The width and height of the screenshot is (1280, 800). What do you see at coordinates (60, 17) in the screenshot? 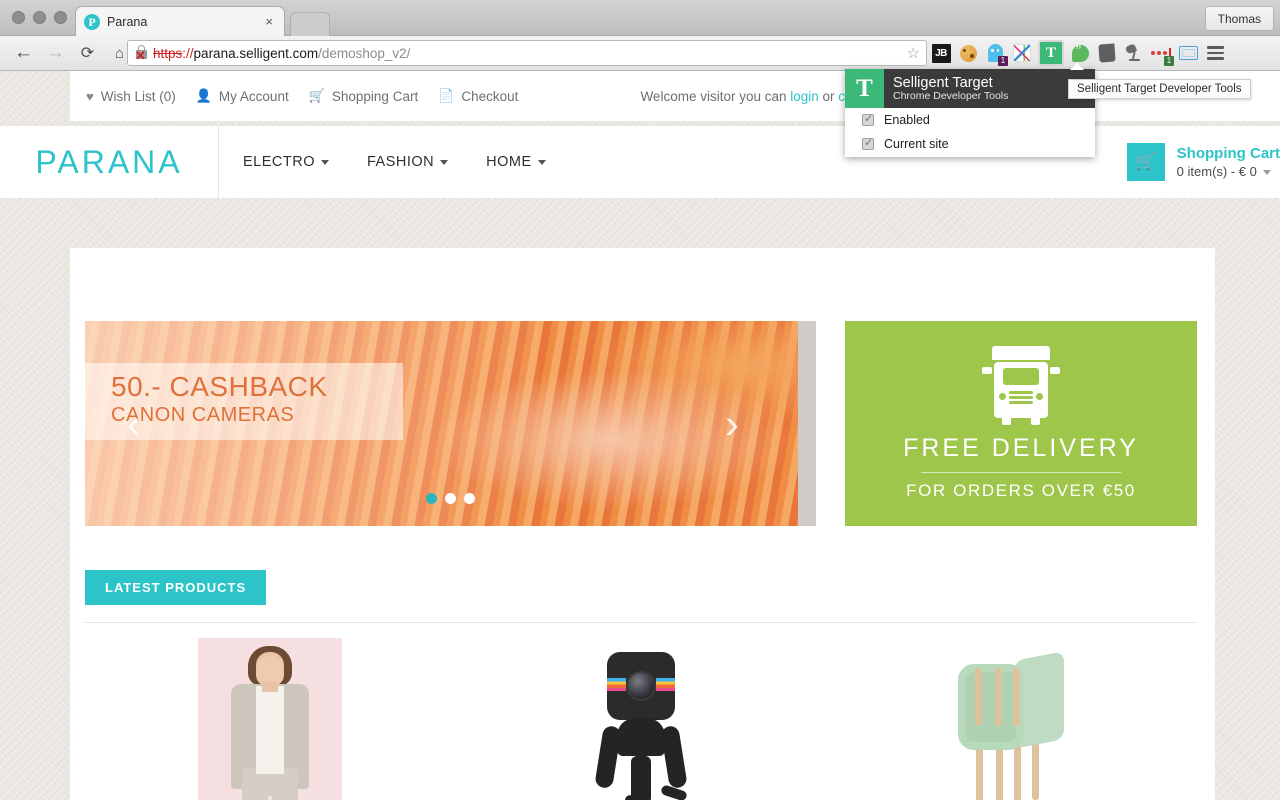
I see `maximize-window-button` at bounding box center [60, 17].